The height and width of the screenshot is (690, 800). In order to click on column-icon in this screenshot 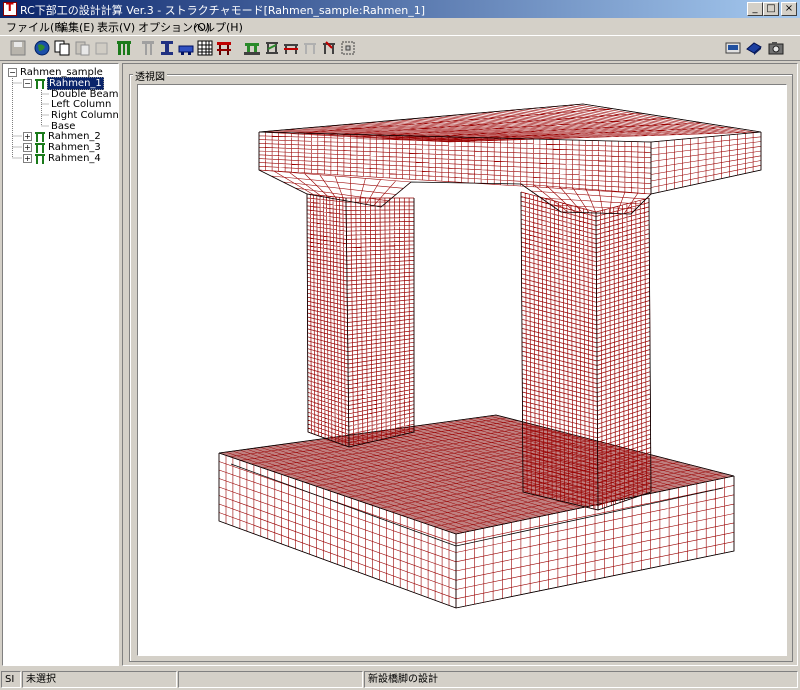, I will do `click(148, 48)`.